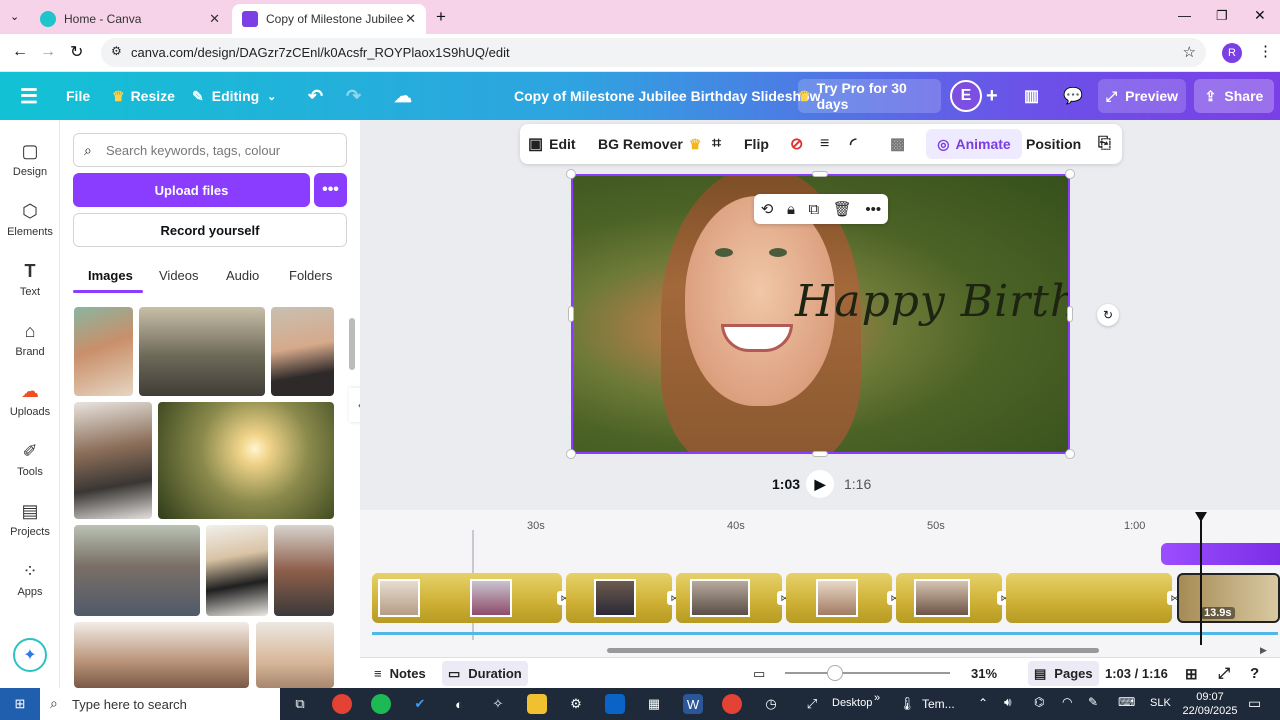 The height and width of the screenshot is (720, 1280). I want to click on audio-track, so click(1220, 554).